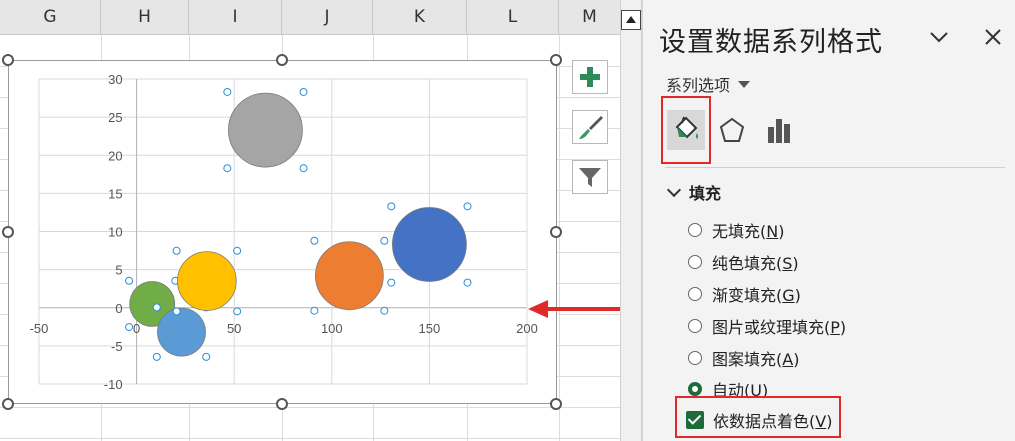  I want to click on series-options-dropdown: 系列选项, so click(708, 84).